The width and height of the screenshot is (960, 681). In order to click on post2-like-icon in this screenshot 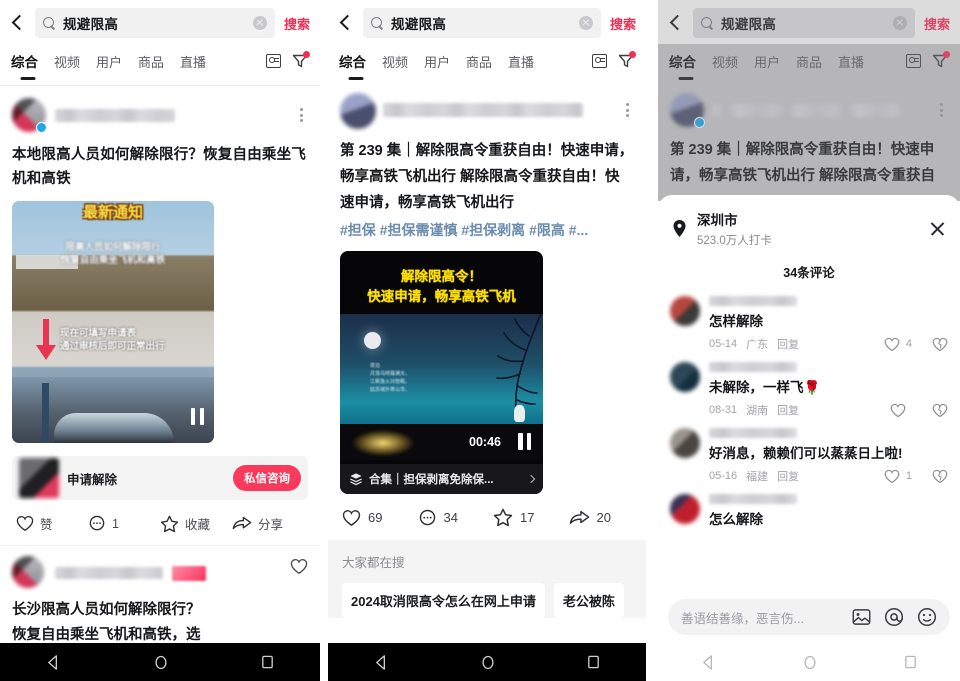, I will do `click(299, 569)`.